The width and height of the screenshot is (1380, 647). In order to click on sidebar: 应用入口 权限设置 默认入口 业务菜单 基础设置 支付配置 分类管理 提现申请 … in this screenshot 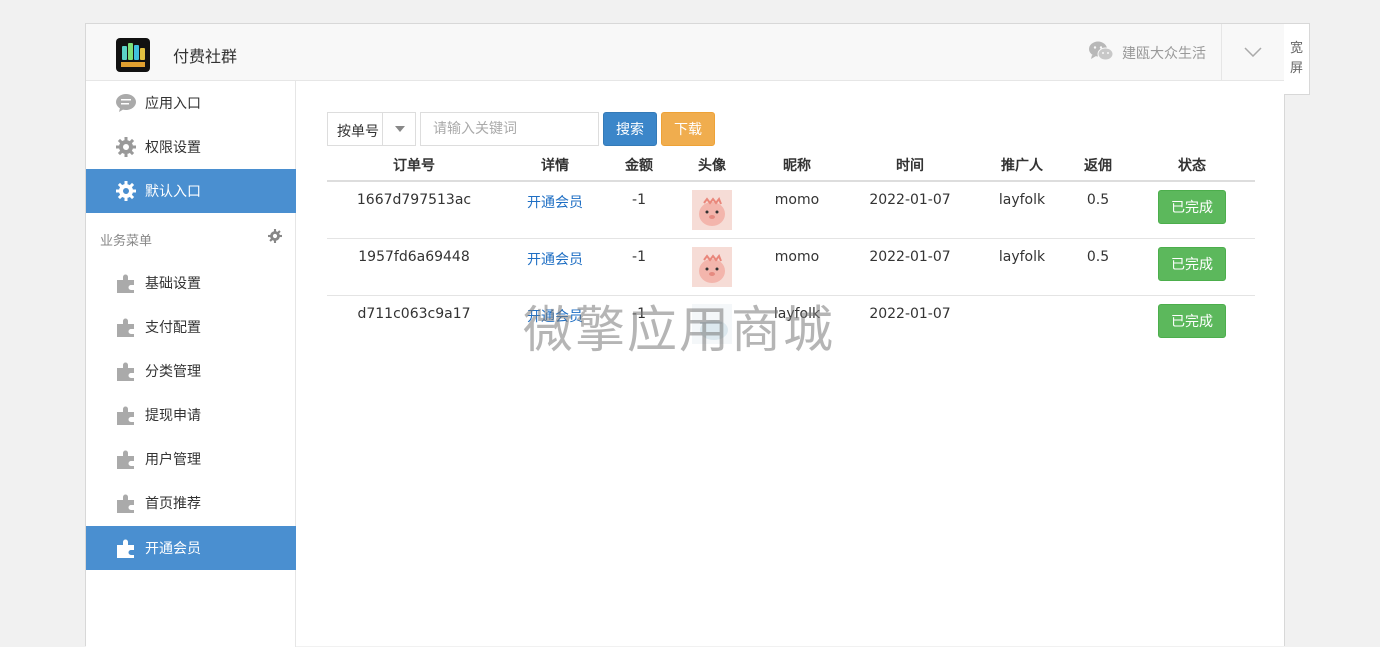, I will do `click(191, 364)`.